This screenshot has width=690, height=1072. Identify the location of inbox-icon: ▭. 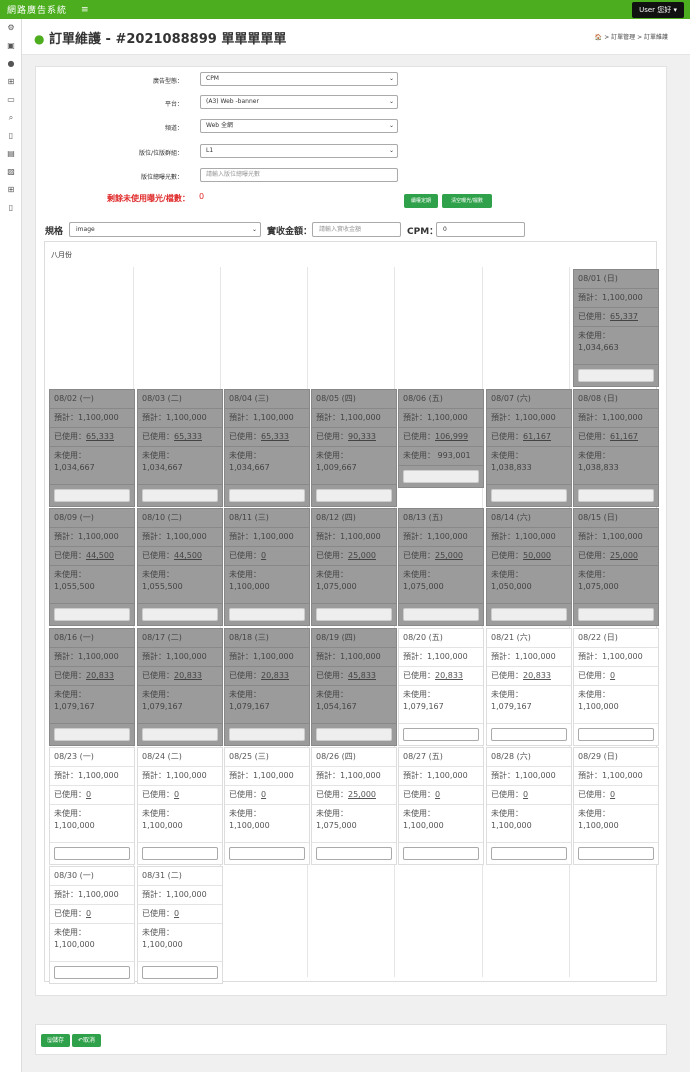
(11, 100).